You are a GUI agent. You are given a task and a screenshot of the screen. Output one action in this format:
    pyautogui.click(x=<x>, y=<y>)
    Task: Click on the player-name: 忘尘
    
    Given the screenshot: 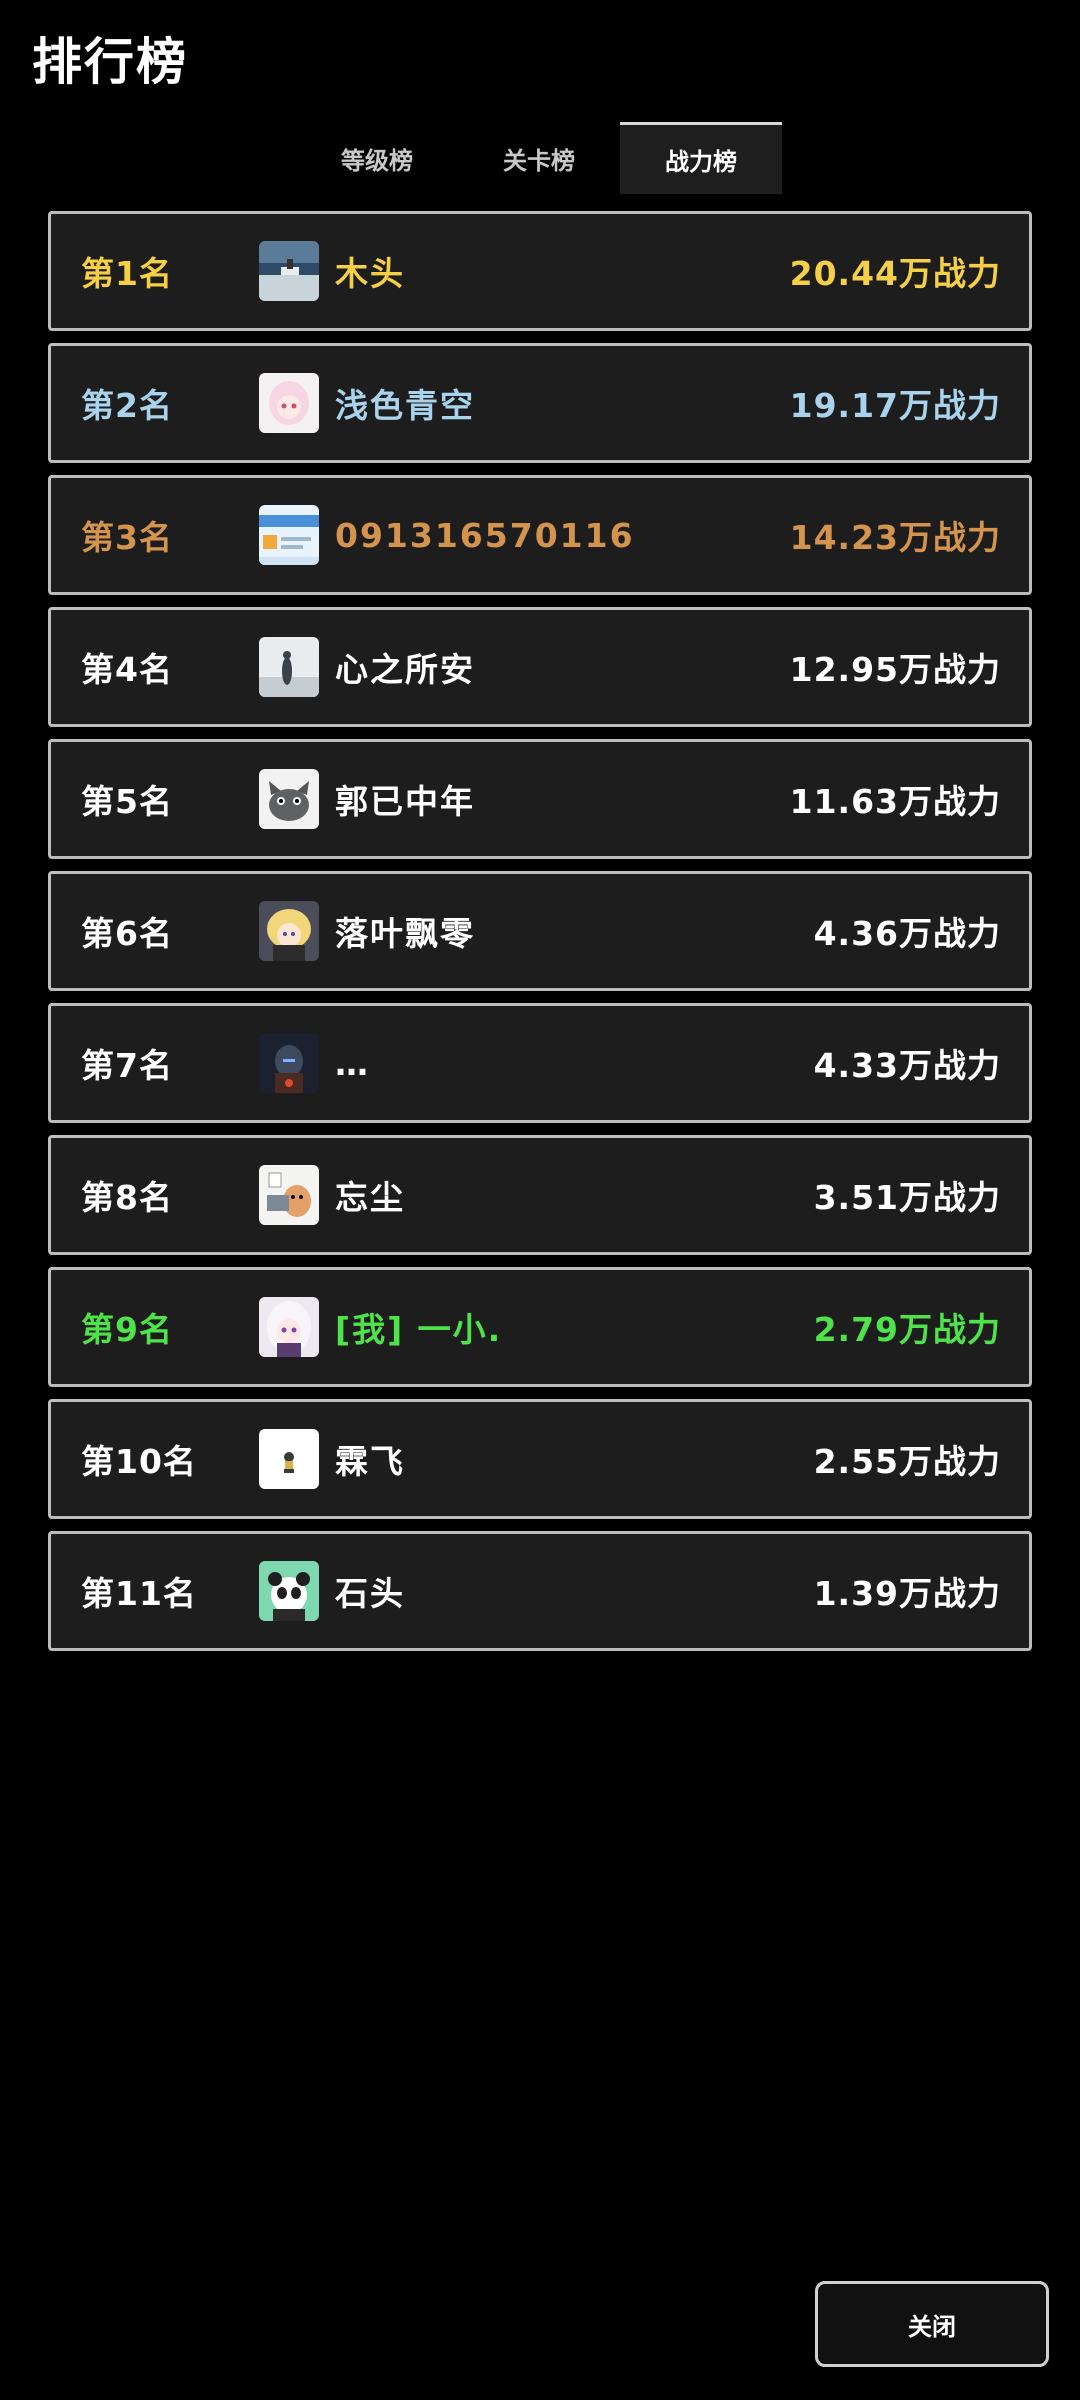 What is the action you would take?
    pyautogui.click(x=370, y=1197)
    